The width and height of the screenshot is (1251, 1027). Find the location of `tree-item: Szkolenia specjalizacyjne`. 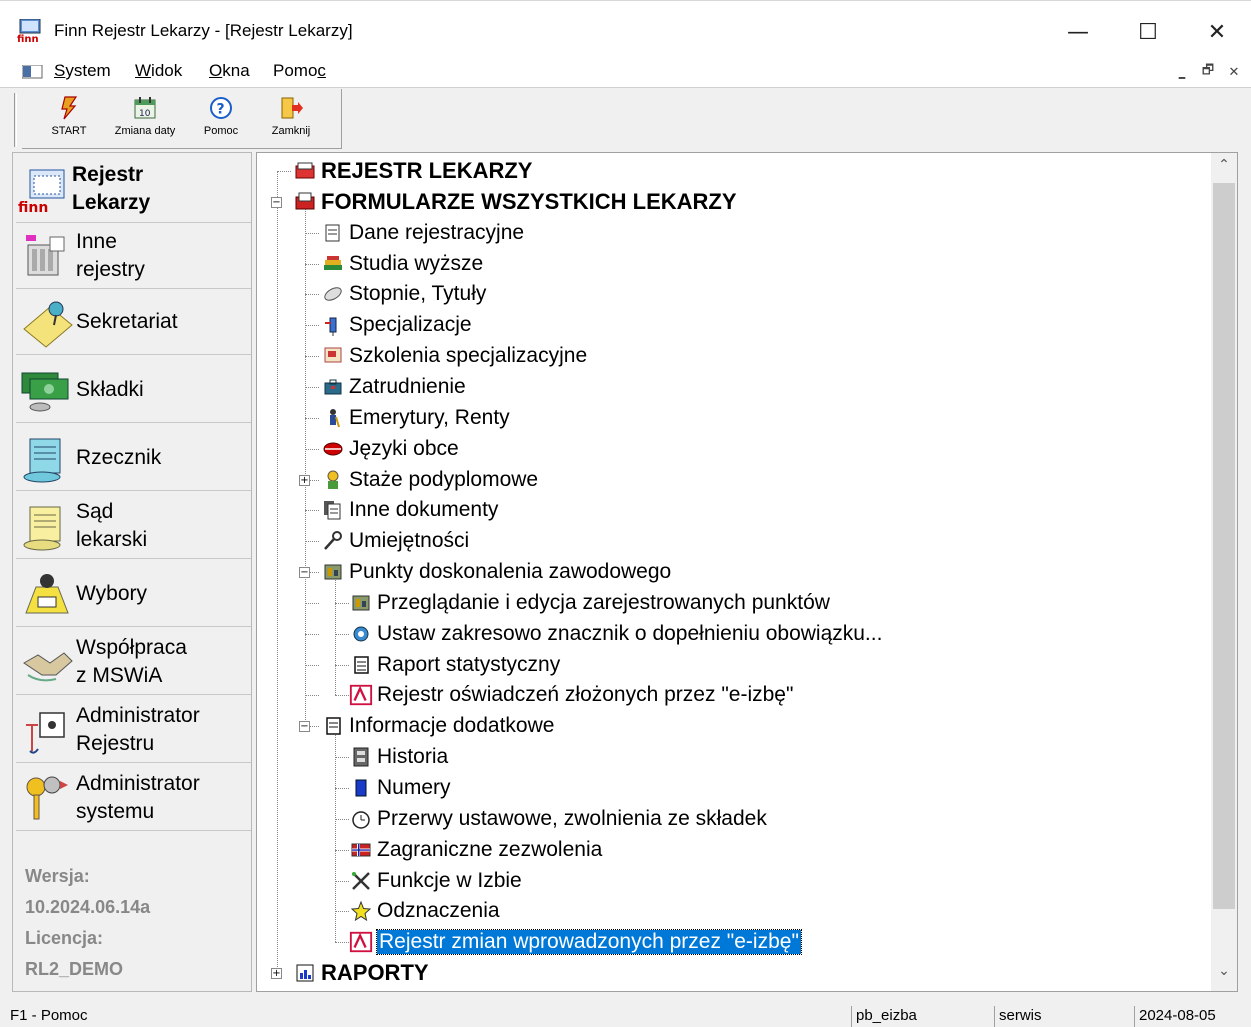

tree-item: Szkolenia specjalizacyjne is located at coordinates (454, 356).